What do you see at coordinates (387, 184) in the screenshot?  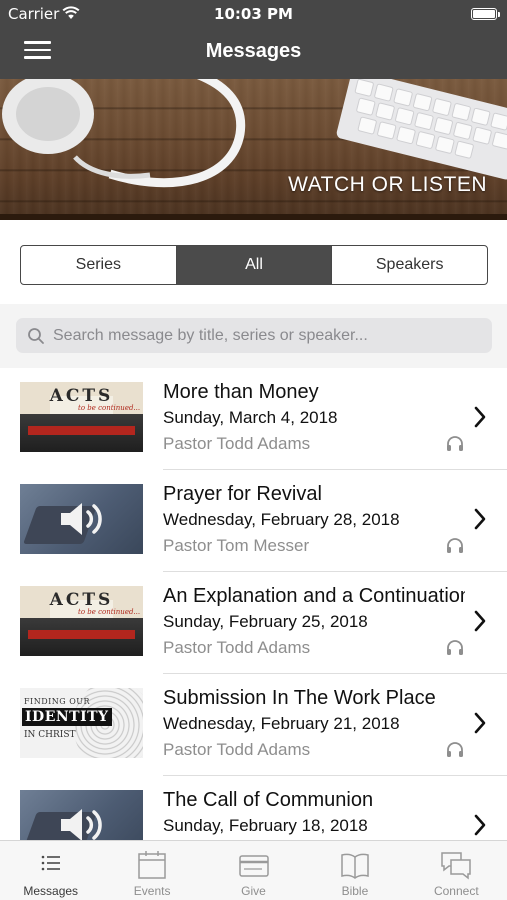 I see `banner-caption: WATCH OR LISTEN` at bounding box center [387, 184].